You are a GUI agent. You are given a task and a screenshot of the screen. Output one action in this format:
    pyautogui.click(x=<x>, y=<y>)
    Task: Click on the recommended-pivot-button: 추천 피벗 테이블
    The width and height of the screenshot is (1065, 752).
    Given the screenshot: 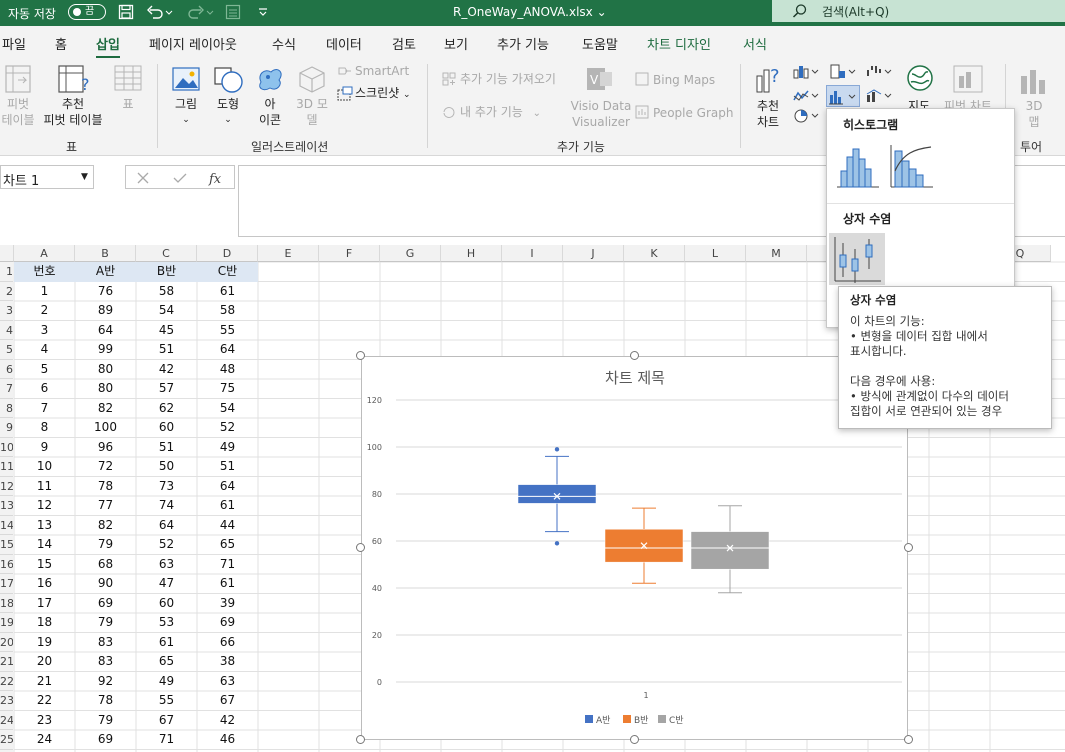 What is the action you would take?
    pyautogui.click(x=73, y=112)
    